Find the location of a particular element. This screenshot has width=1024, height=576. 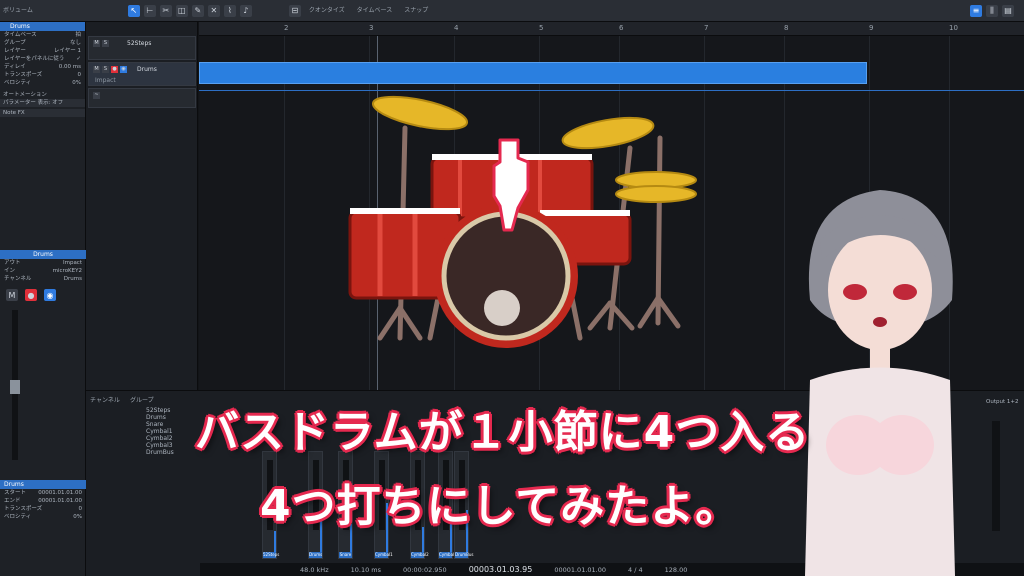

vtuber-character is located at coordinates (880, 383).